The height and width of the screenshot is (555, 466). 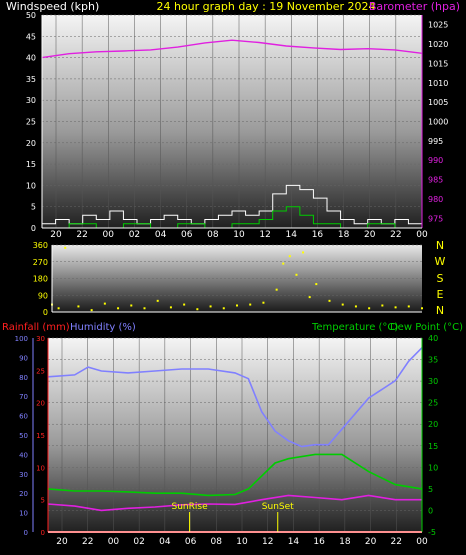 What do you see at coordinates (190, 507) in the screenshot?
I see `sun-event-label: SunRise` at bounding box center [190, 507].